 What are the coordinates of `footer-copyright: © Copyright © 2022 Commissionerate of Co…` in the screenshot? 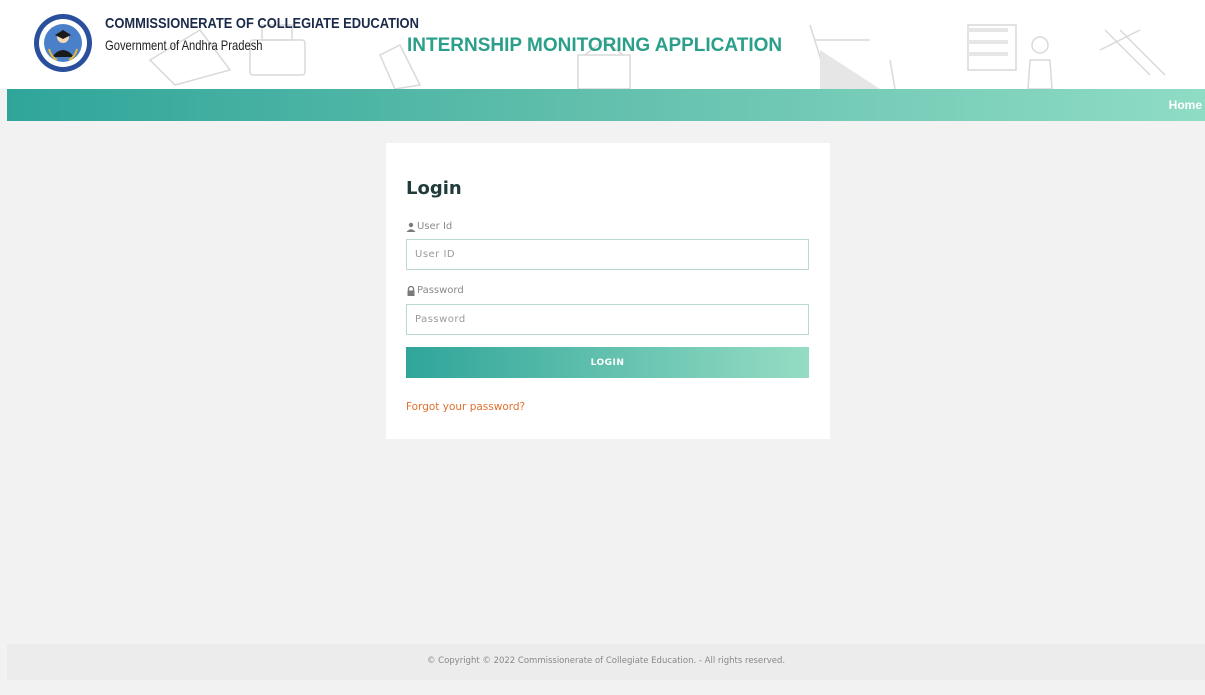 It's located at (606, 661).